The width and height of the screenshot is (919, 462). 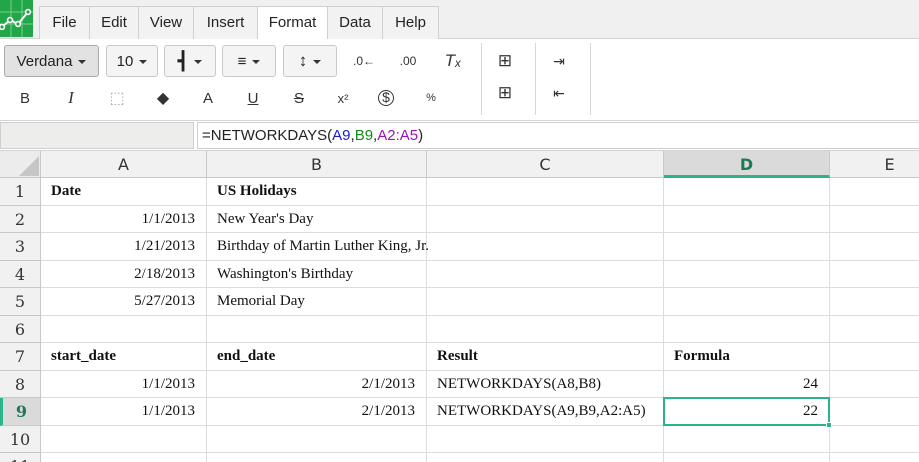 What do you see at coordinates (408, 61) in the screenshot?
I see `increase-decimal-icon: .00` at bounding box center [408, 61].